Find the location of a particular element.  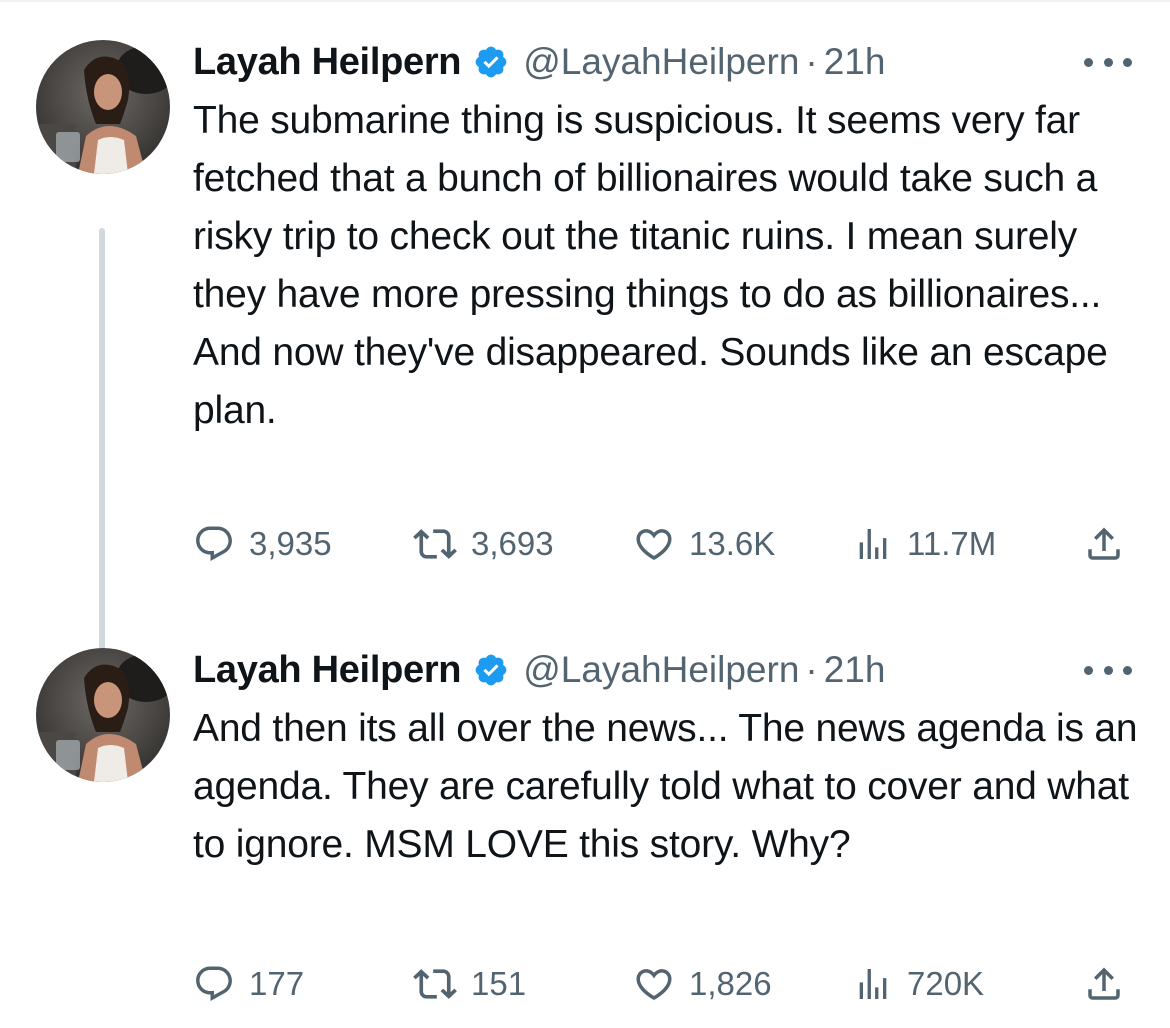

like-count: 1,826 is located at coordinates (730, 983).